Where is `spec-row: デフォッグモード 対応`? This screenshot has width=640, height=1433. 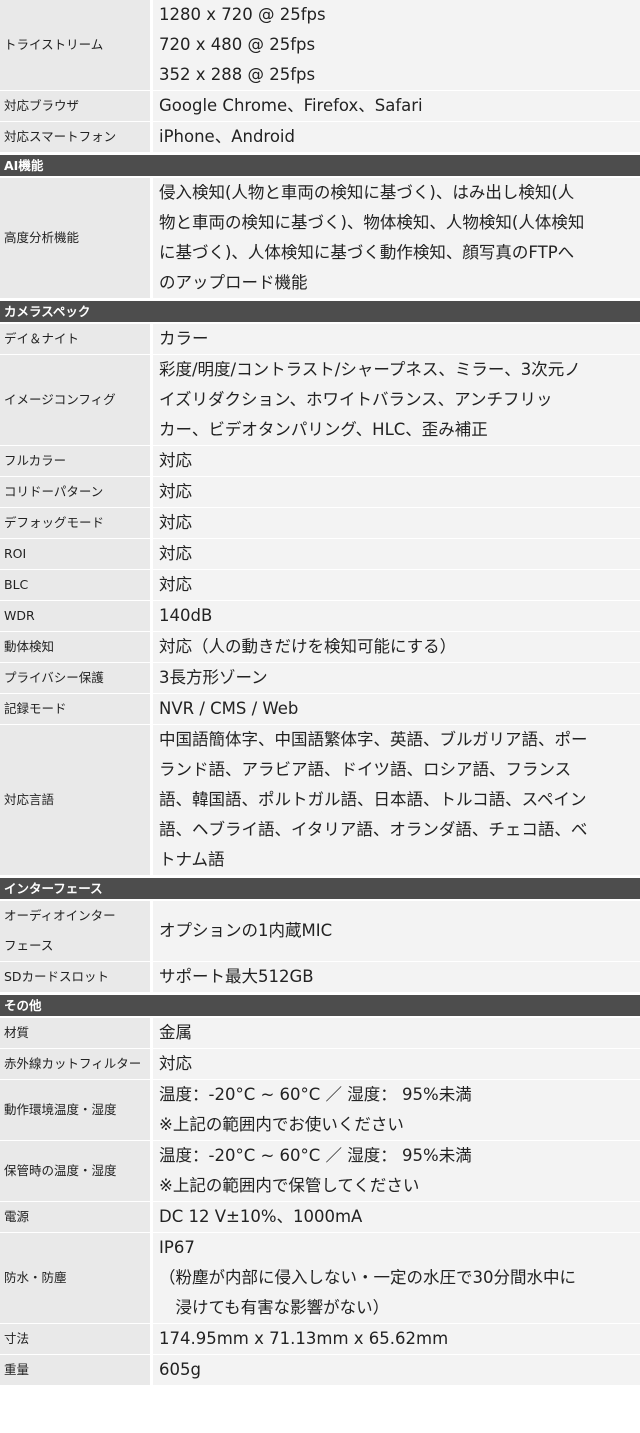 spec-row: デフォッグモード 対応 is located at coordinates (320, 523).